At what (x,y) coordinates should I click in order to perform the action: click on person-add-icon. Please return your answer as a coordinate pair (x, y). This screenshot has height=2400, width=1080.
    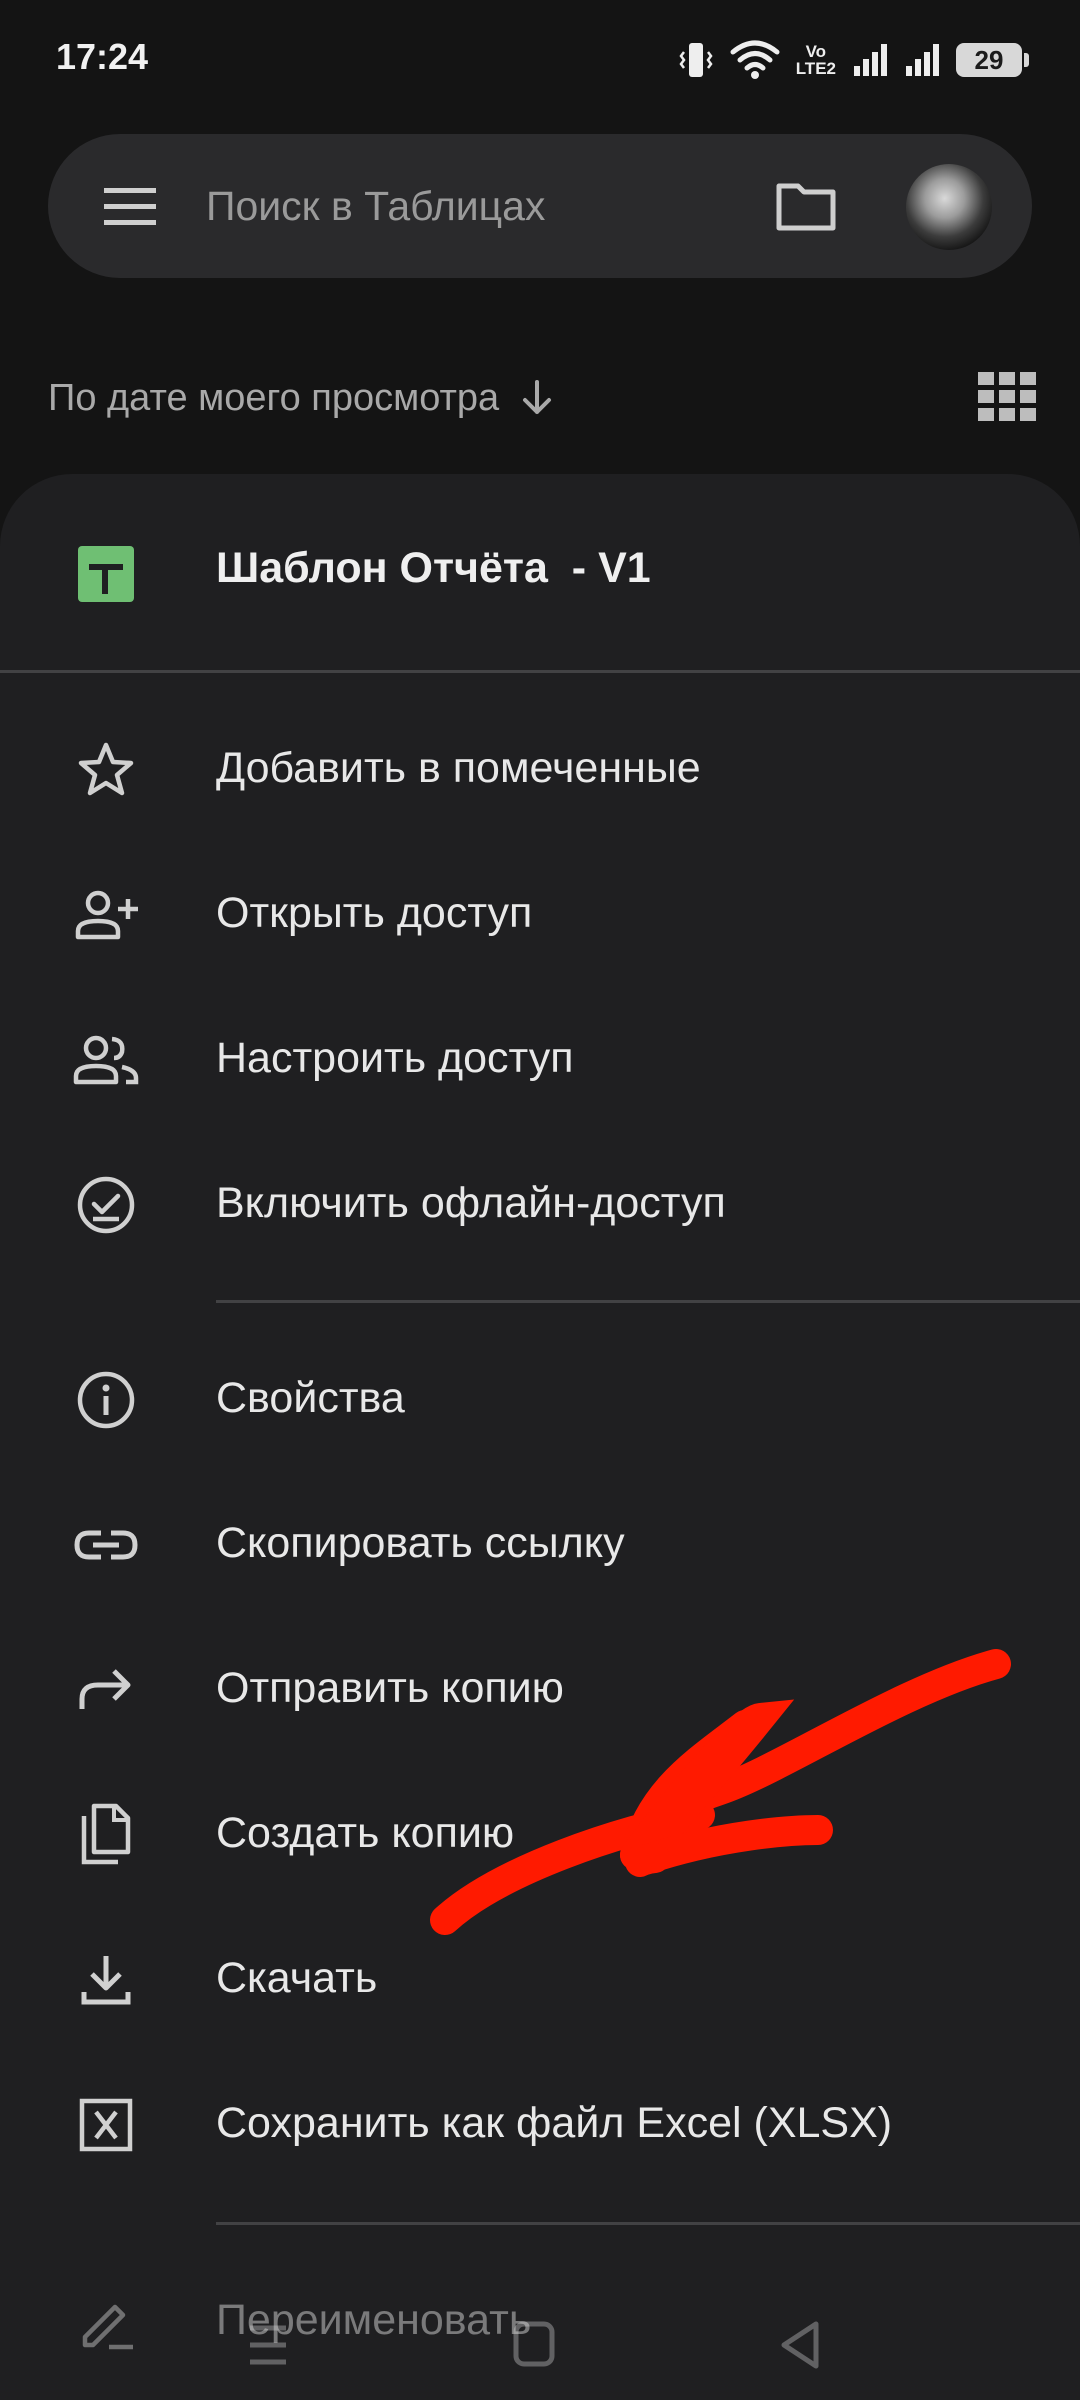
    Looking at the image, I should click on (106, 915).